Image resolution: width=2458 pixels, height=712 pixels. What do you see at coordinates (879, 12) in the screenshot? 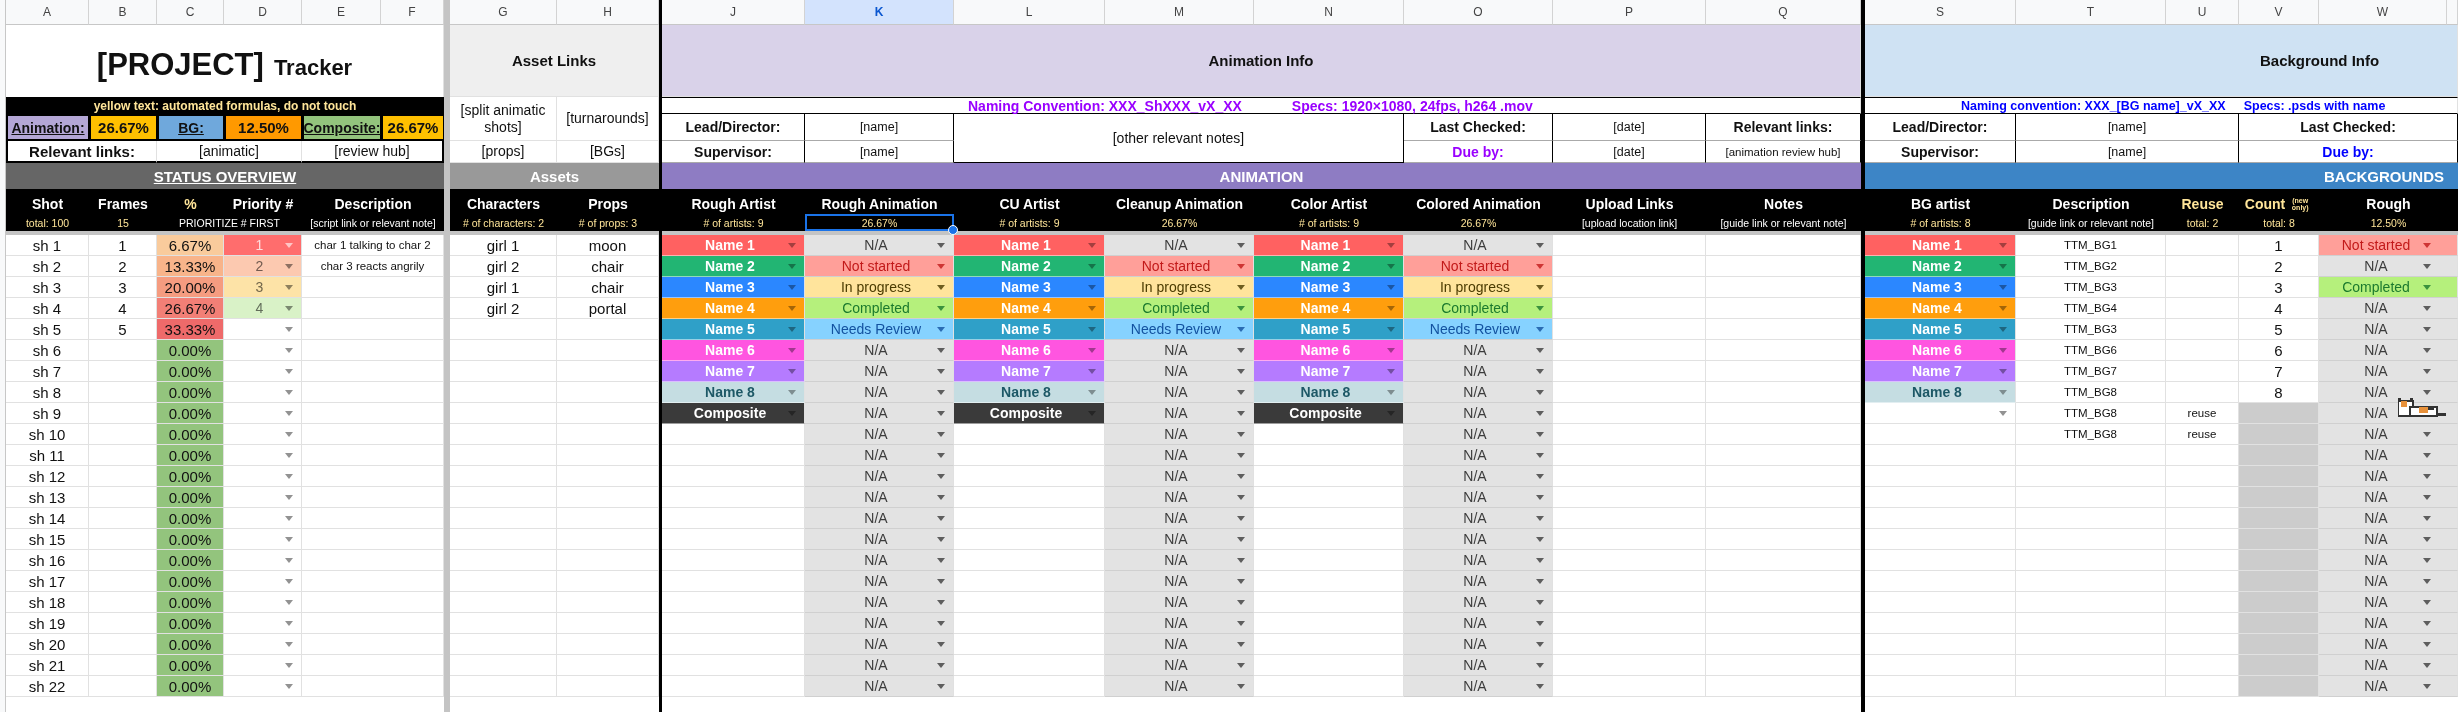
I see `column-header: K` at bounding box center [879, 12].